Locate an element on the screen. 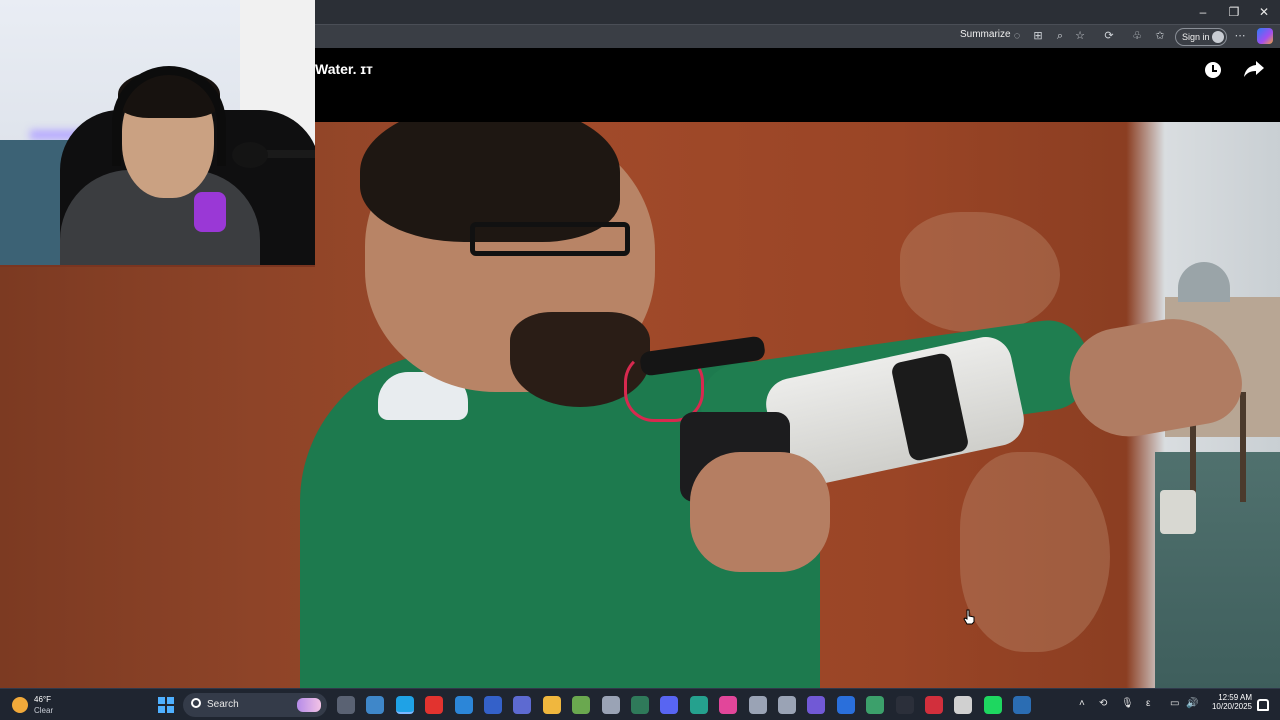  app-13-icon is located at coordinates (728, 705).